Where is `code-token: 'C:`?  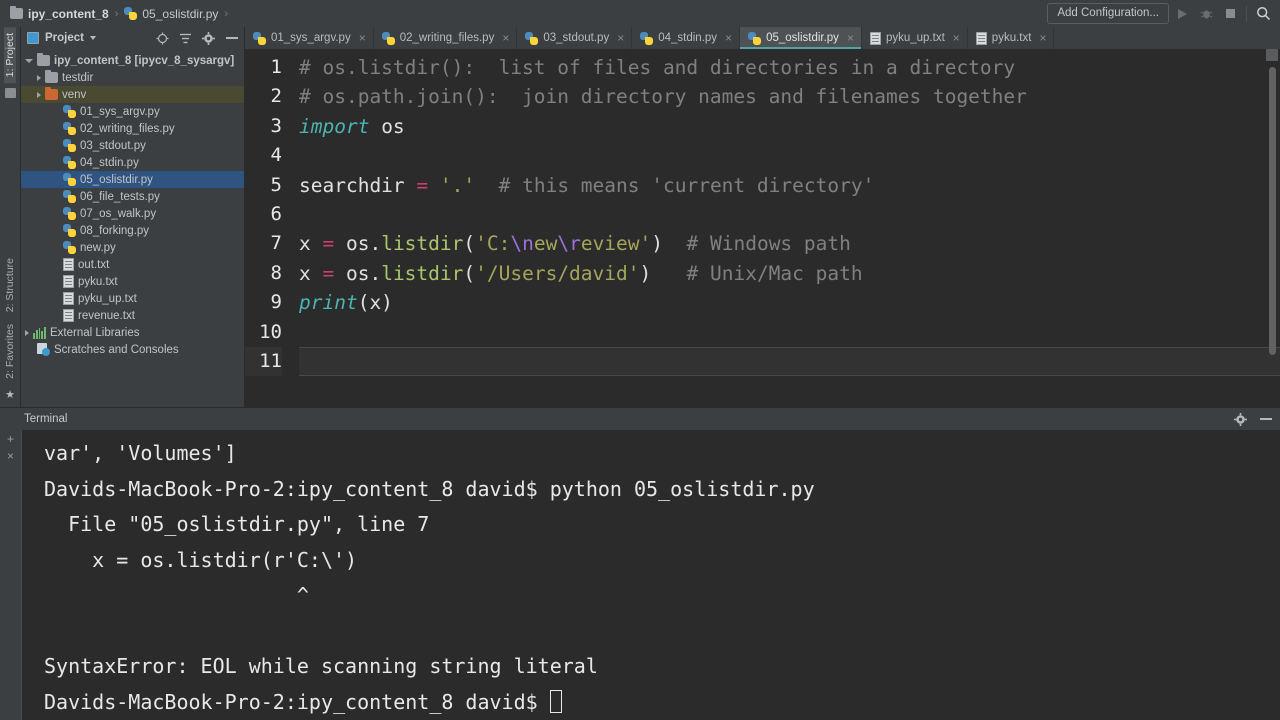 code-token: 'C: is located at coordinates (493, 244).